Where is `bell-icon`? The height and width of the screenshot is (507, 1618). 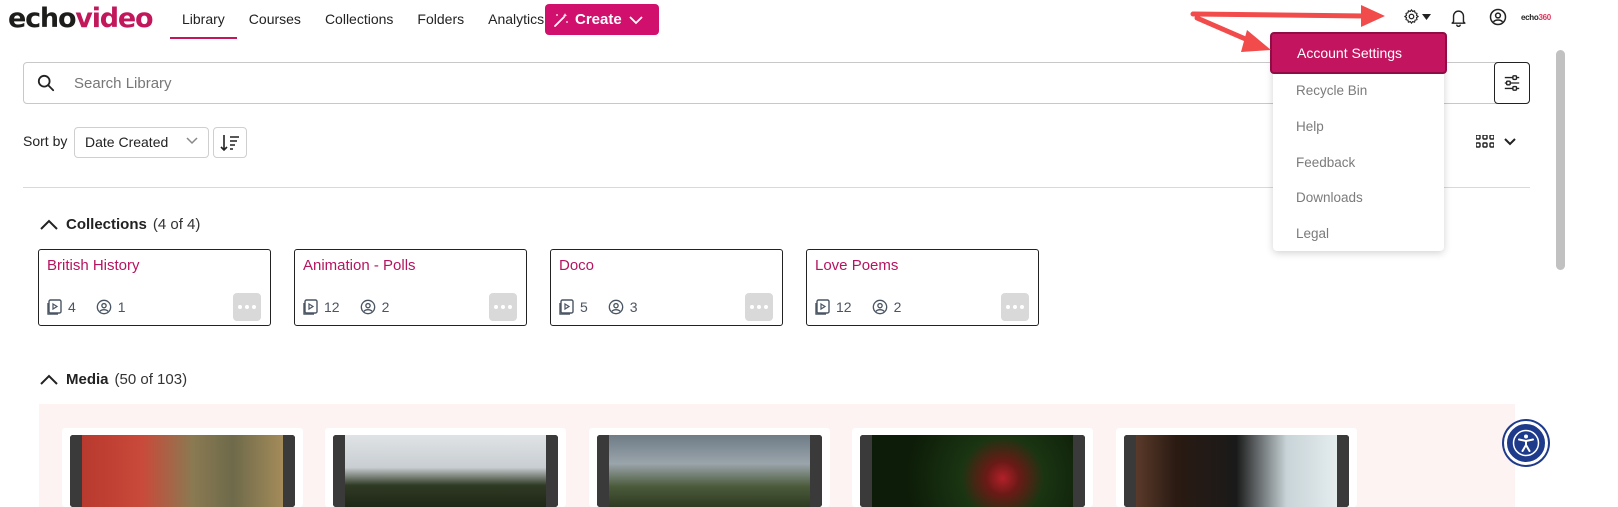 bell-icon is located at coordinates (1458, 19).